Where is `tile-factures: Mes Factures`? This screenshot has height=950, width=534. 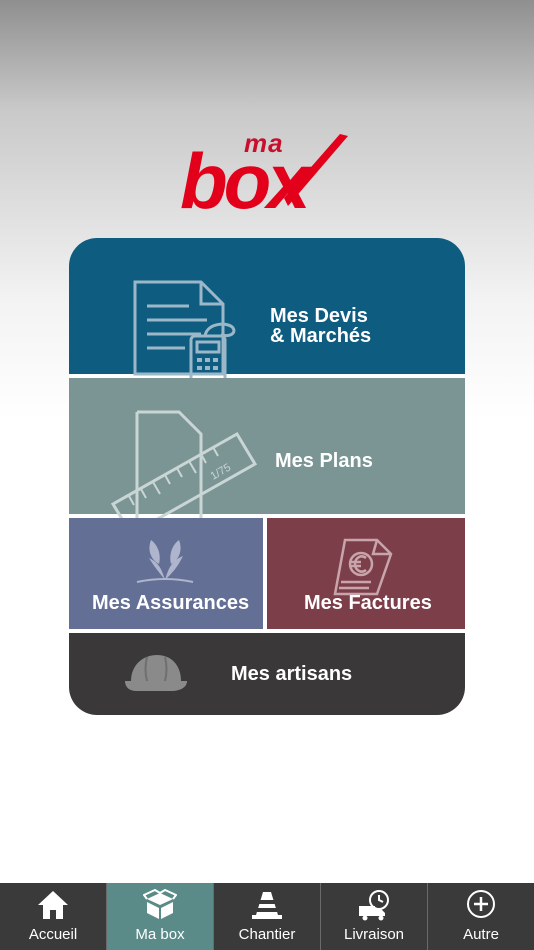
tile-factures: Mes Factures is located at coordinates (366, 573).